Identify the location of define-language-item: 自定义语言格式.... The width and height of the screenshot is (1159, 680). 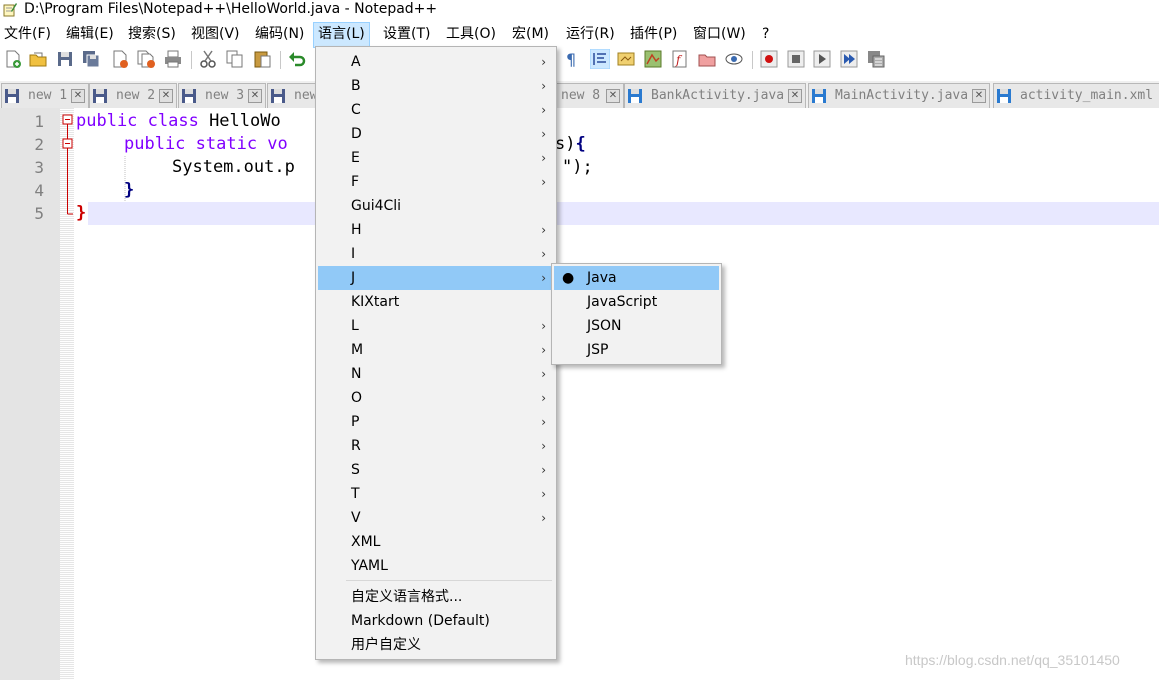
(436, 597).